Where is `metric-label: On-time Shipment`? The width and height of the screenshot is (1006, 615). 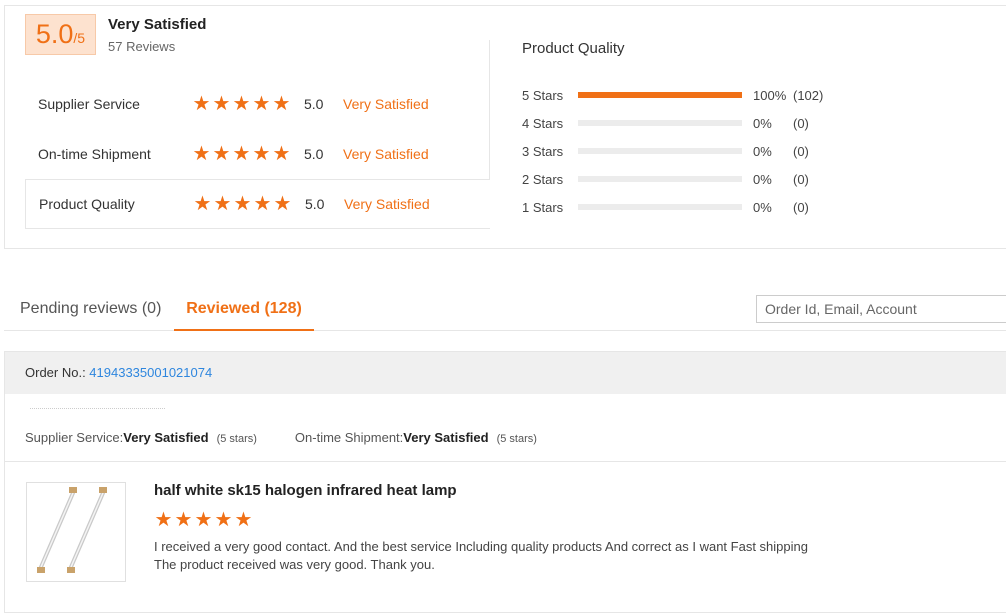 metric-label: On-time Shipment is located at coordinates (94, 154).